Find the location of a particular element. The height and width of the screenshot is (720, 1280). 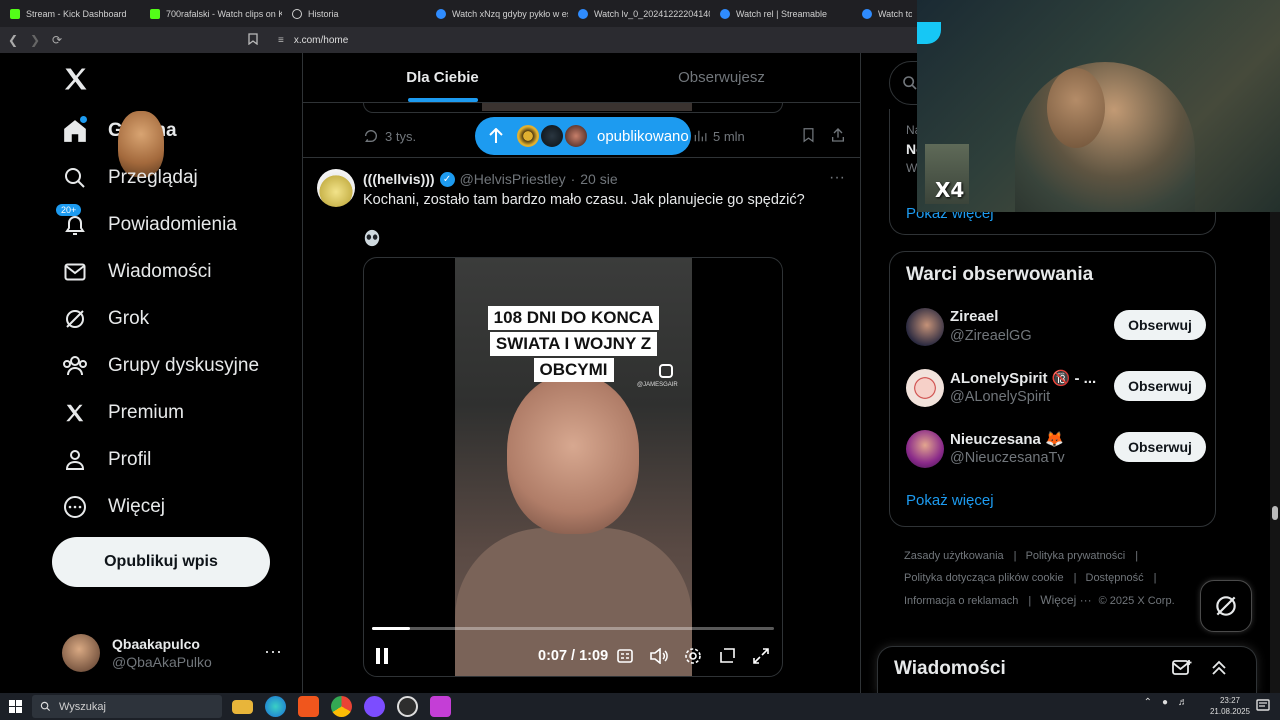

nav-explore: Przeglądaj is located at coordinates (130, 178).